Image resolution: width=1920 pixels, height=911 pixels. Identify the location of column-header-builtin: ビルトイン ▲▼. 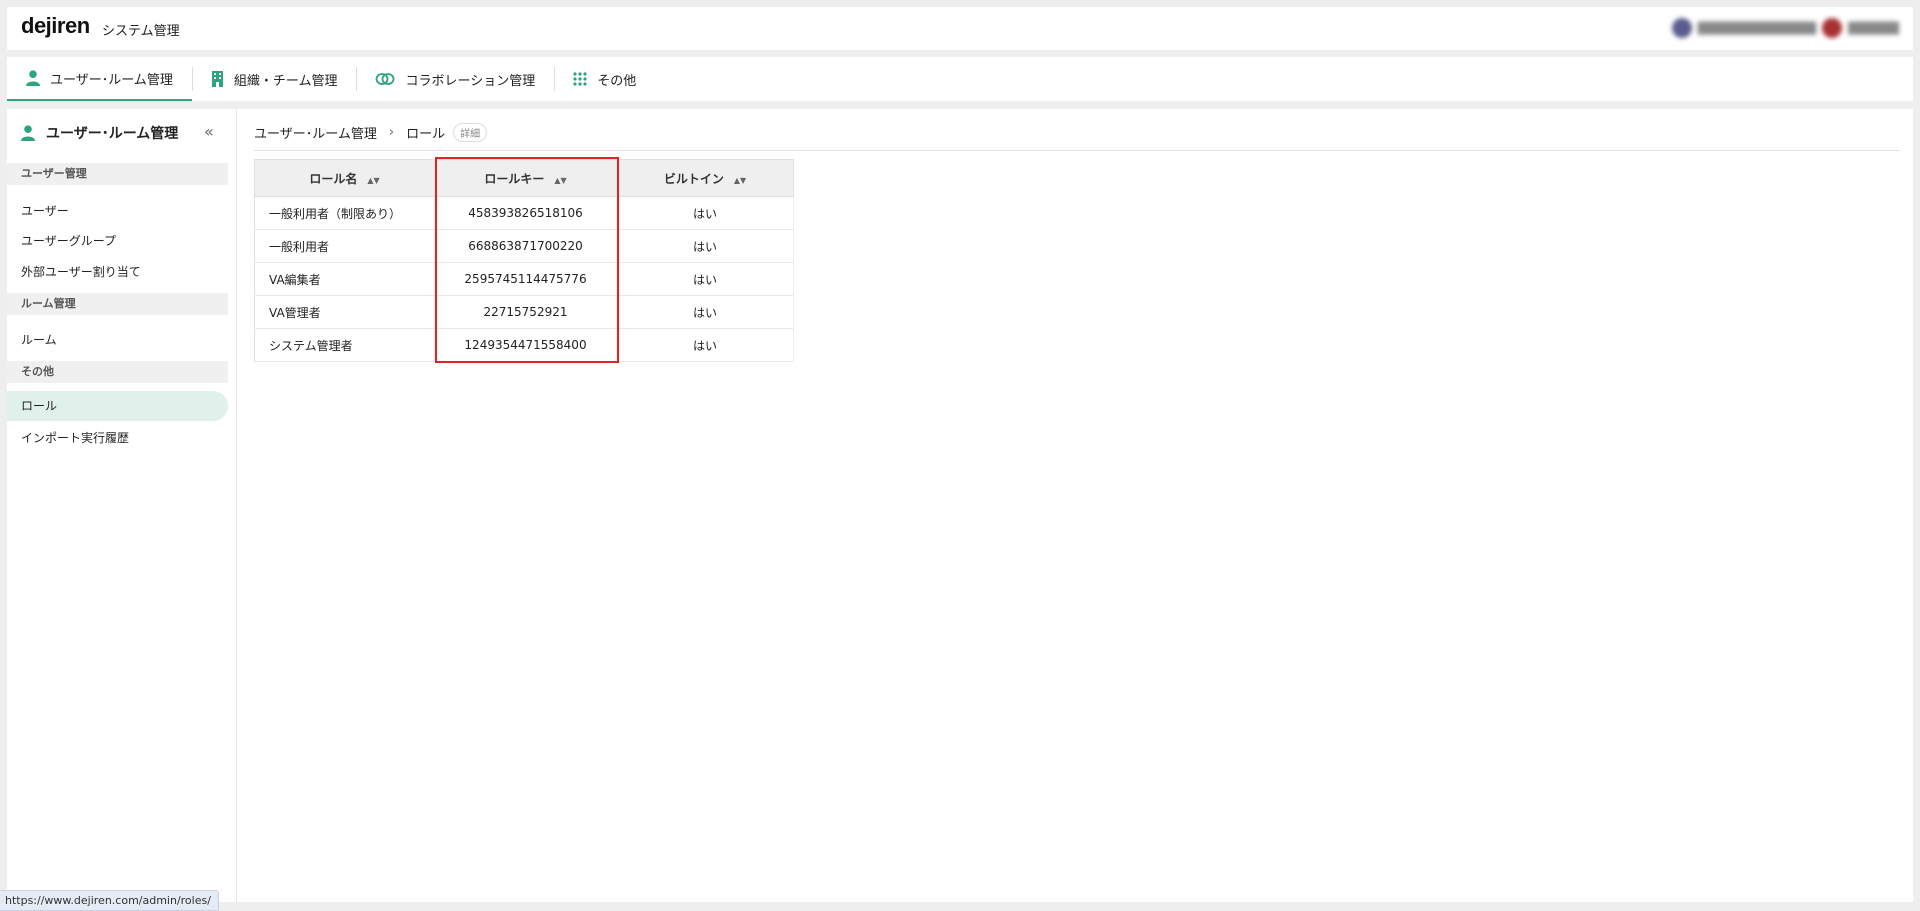
(705, 178).